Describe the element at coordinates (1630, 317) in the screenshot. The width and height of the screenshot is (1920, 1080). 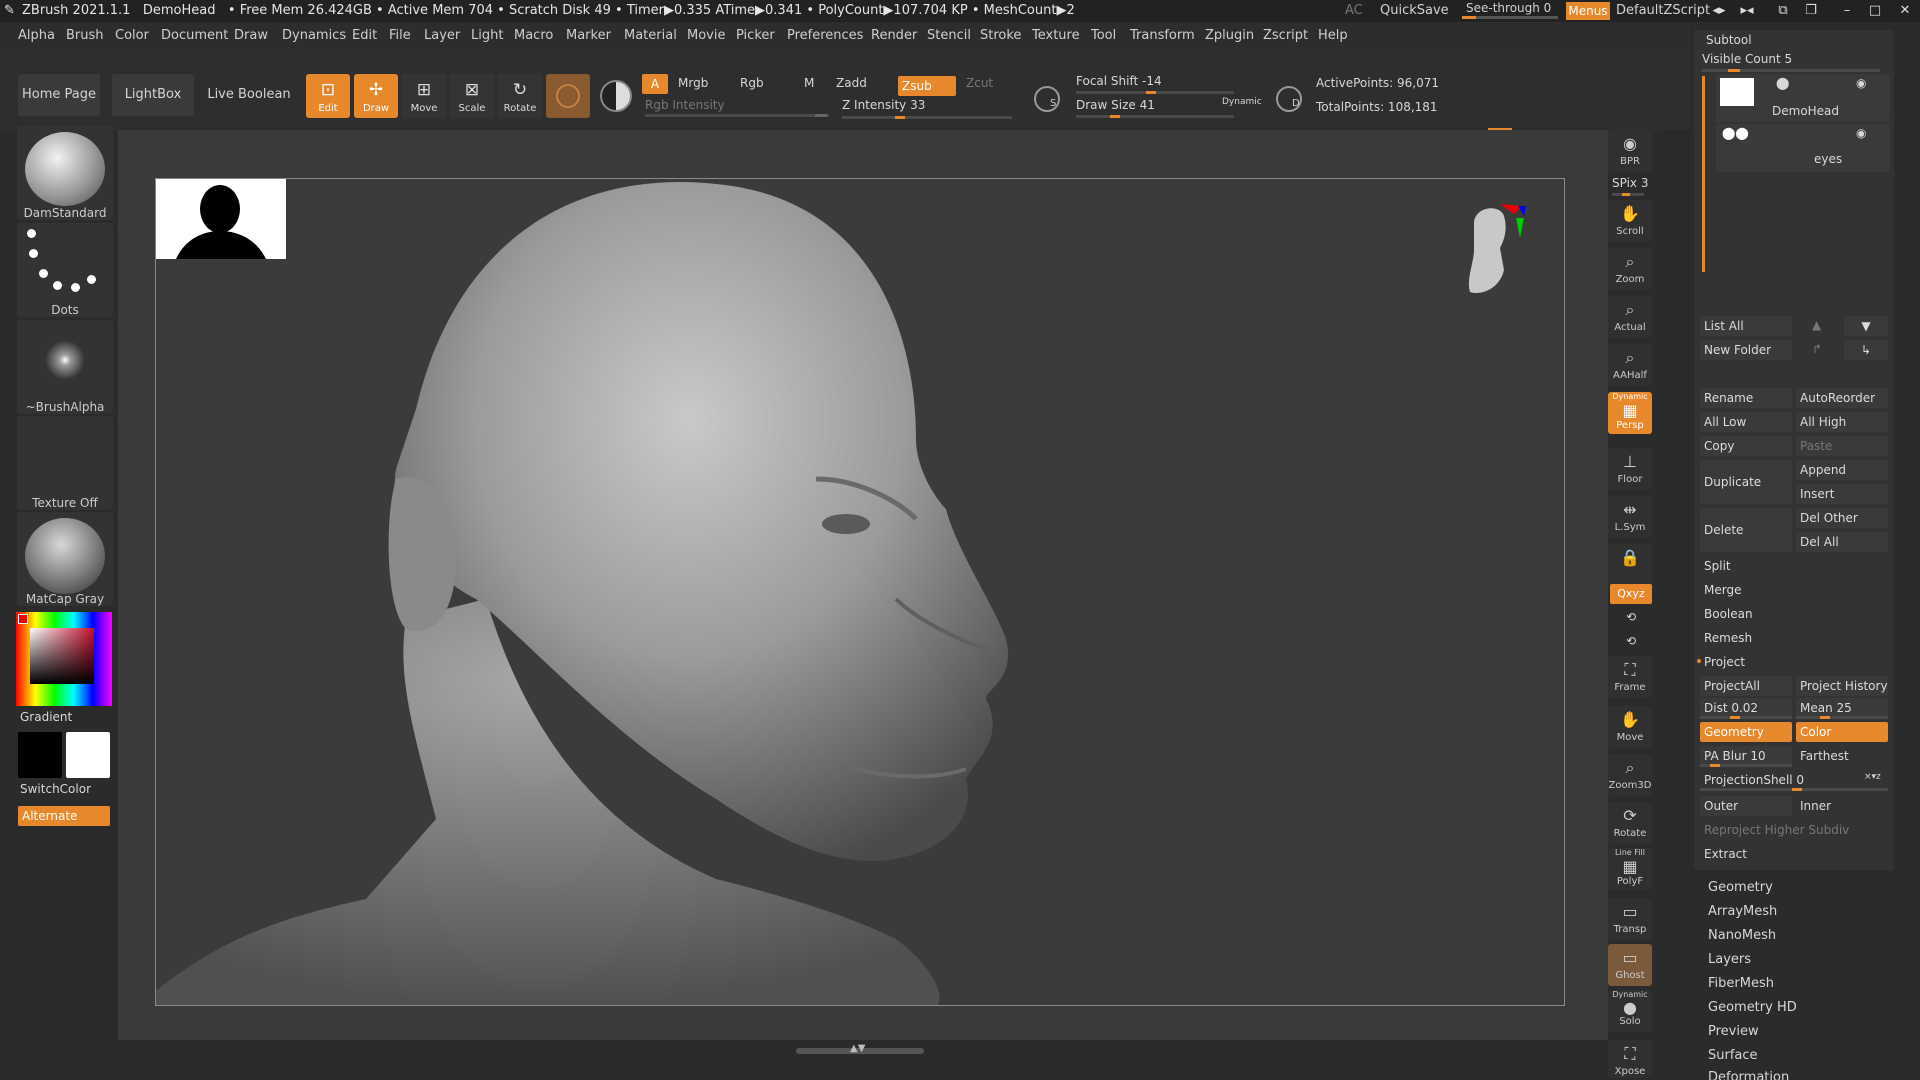
I see `actual-button: ⌕ Actual` at that location.